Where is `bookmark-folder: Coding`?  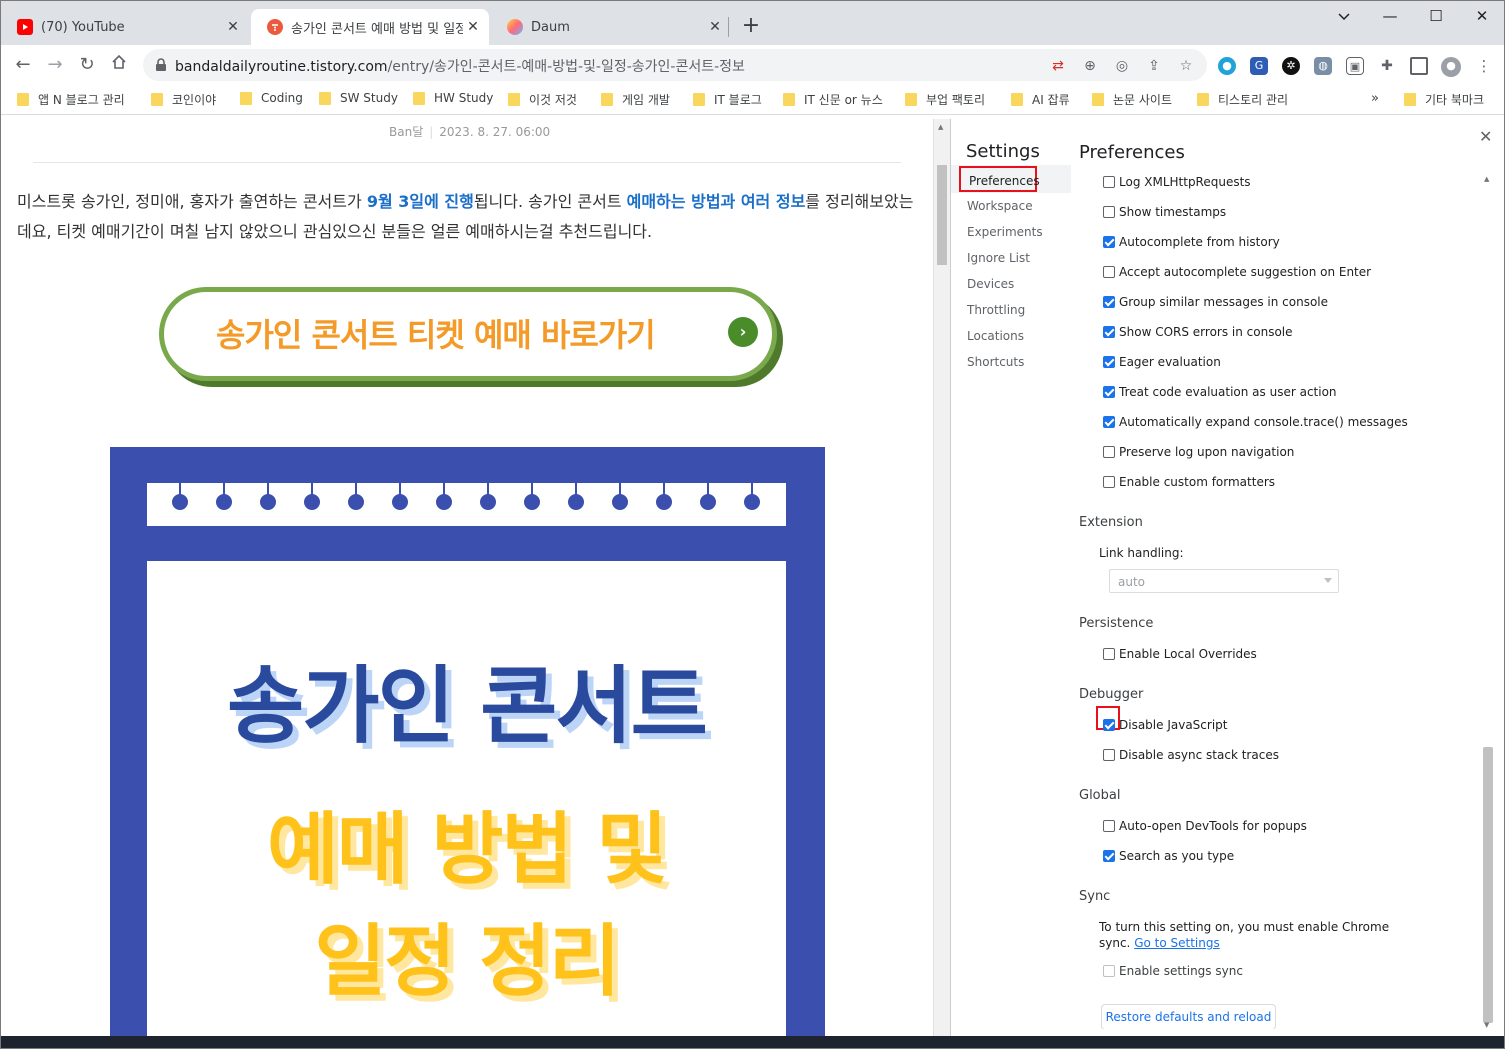 bookmark-folder: Coding is located at coordinates (271, 98).